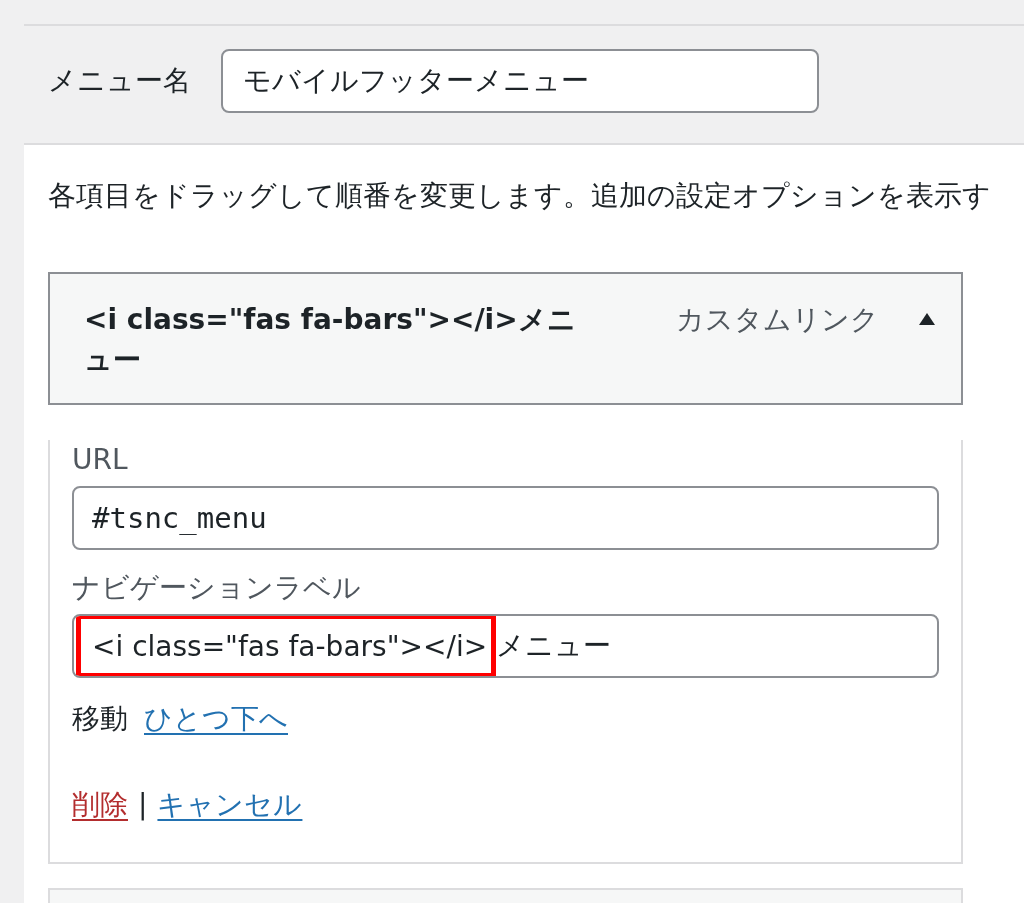 The height and width of the screenshot is (903, 1024). Describe the element at coordinates (216, 719) in the screenshot. I see `move-down-link: ひとつ下へ` at that location.